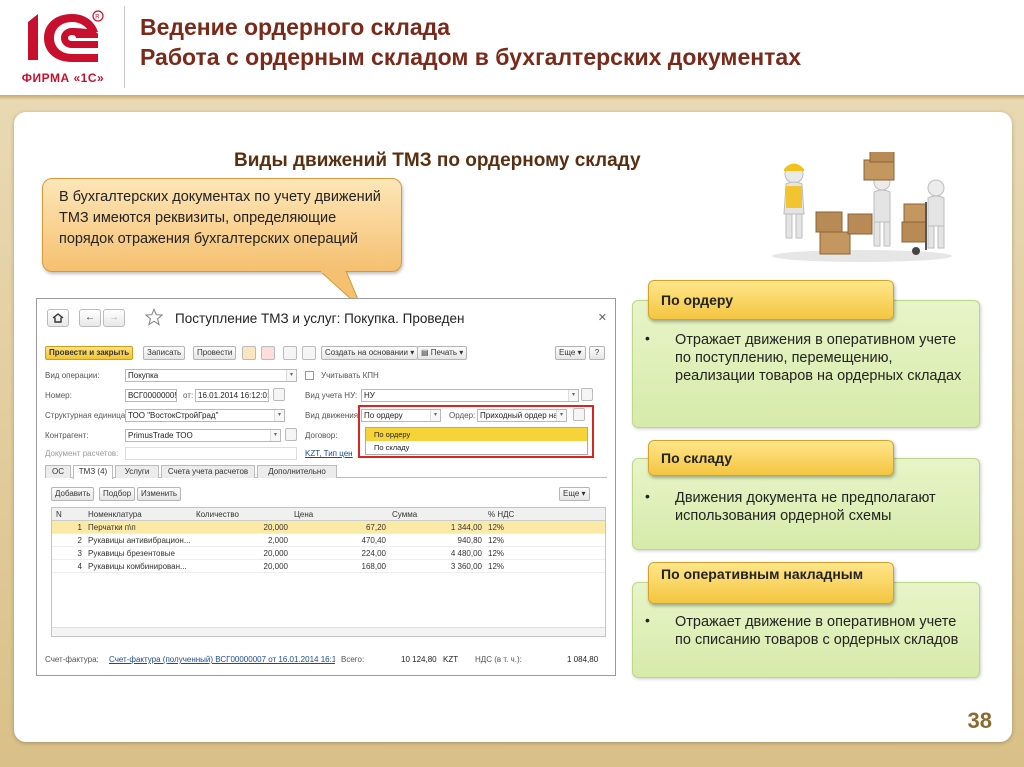 The height and width of the screenshot is (767, 1024). What do you see at coordinates (79, 553) in the screenshot?
I see `row-number: 3` at bounding box center [79, 553].